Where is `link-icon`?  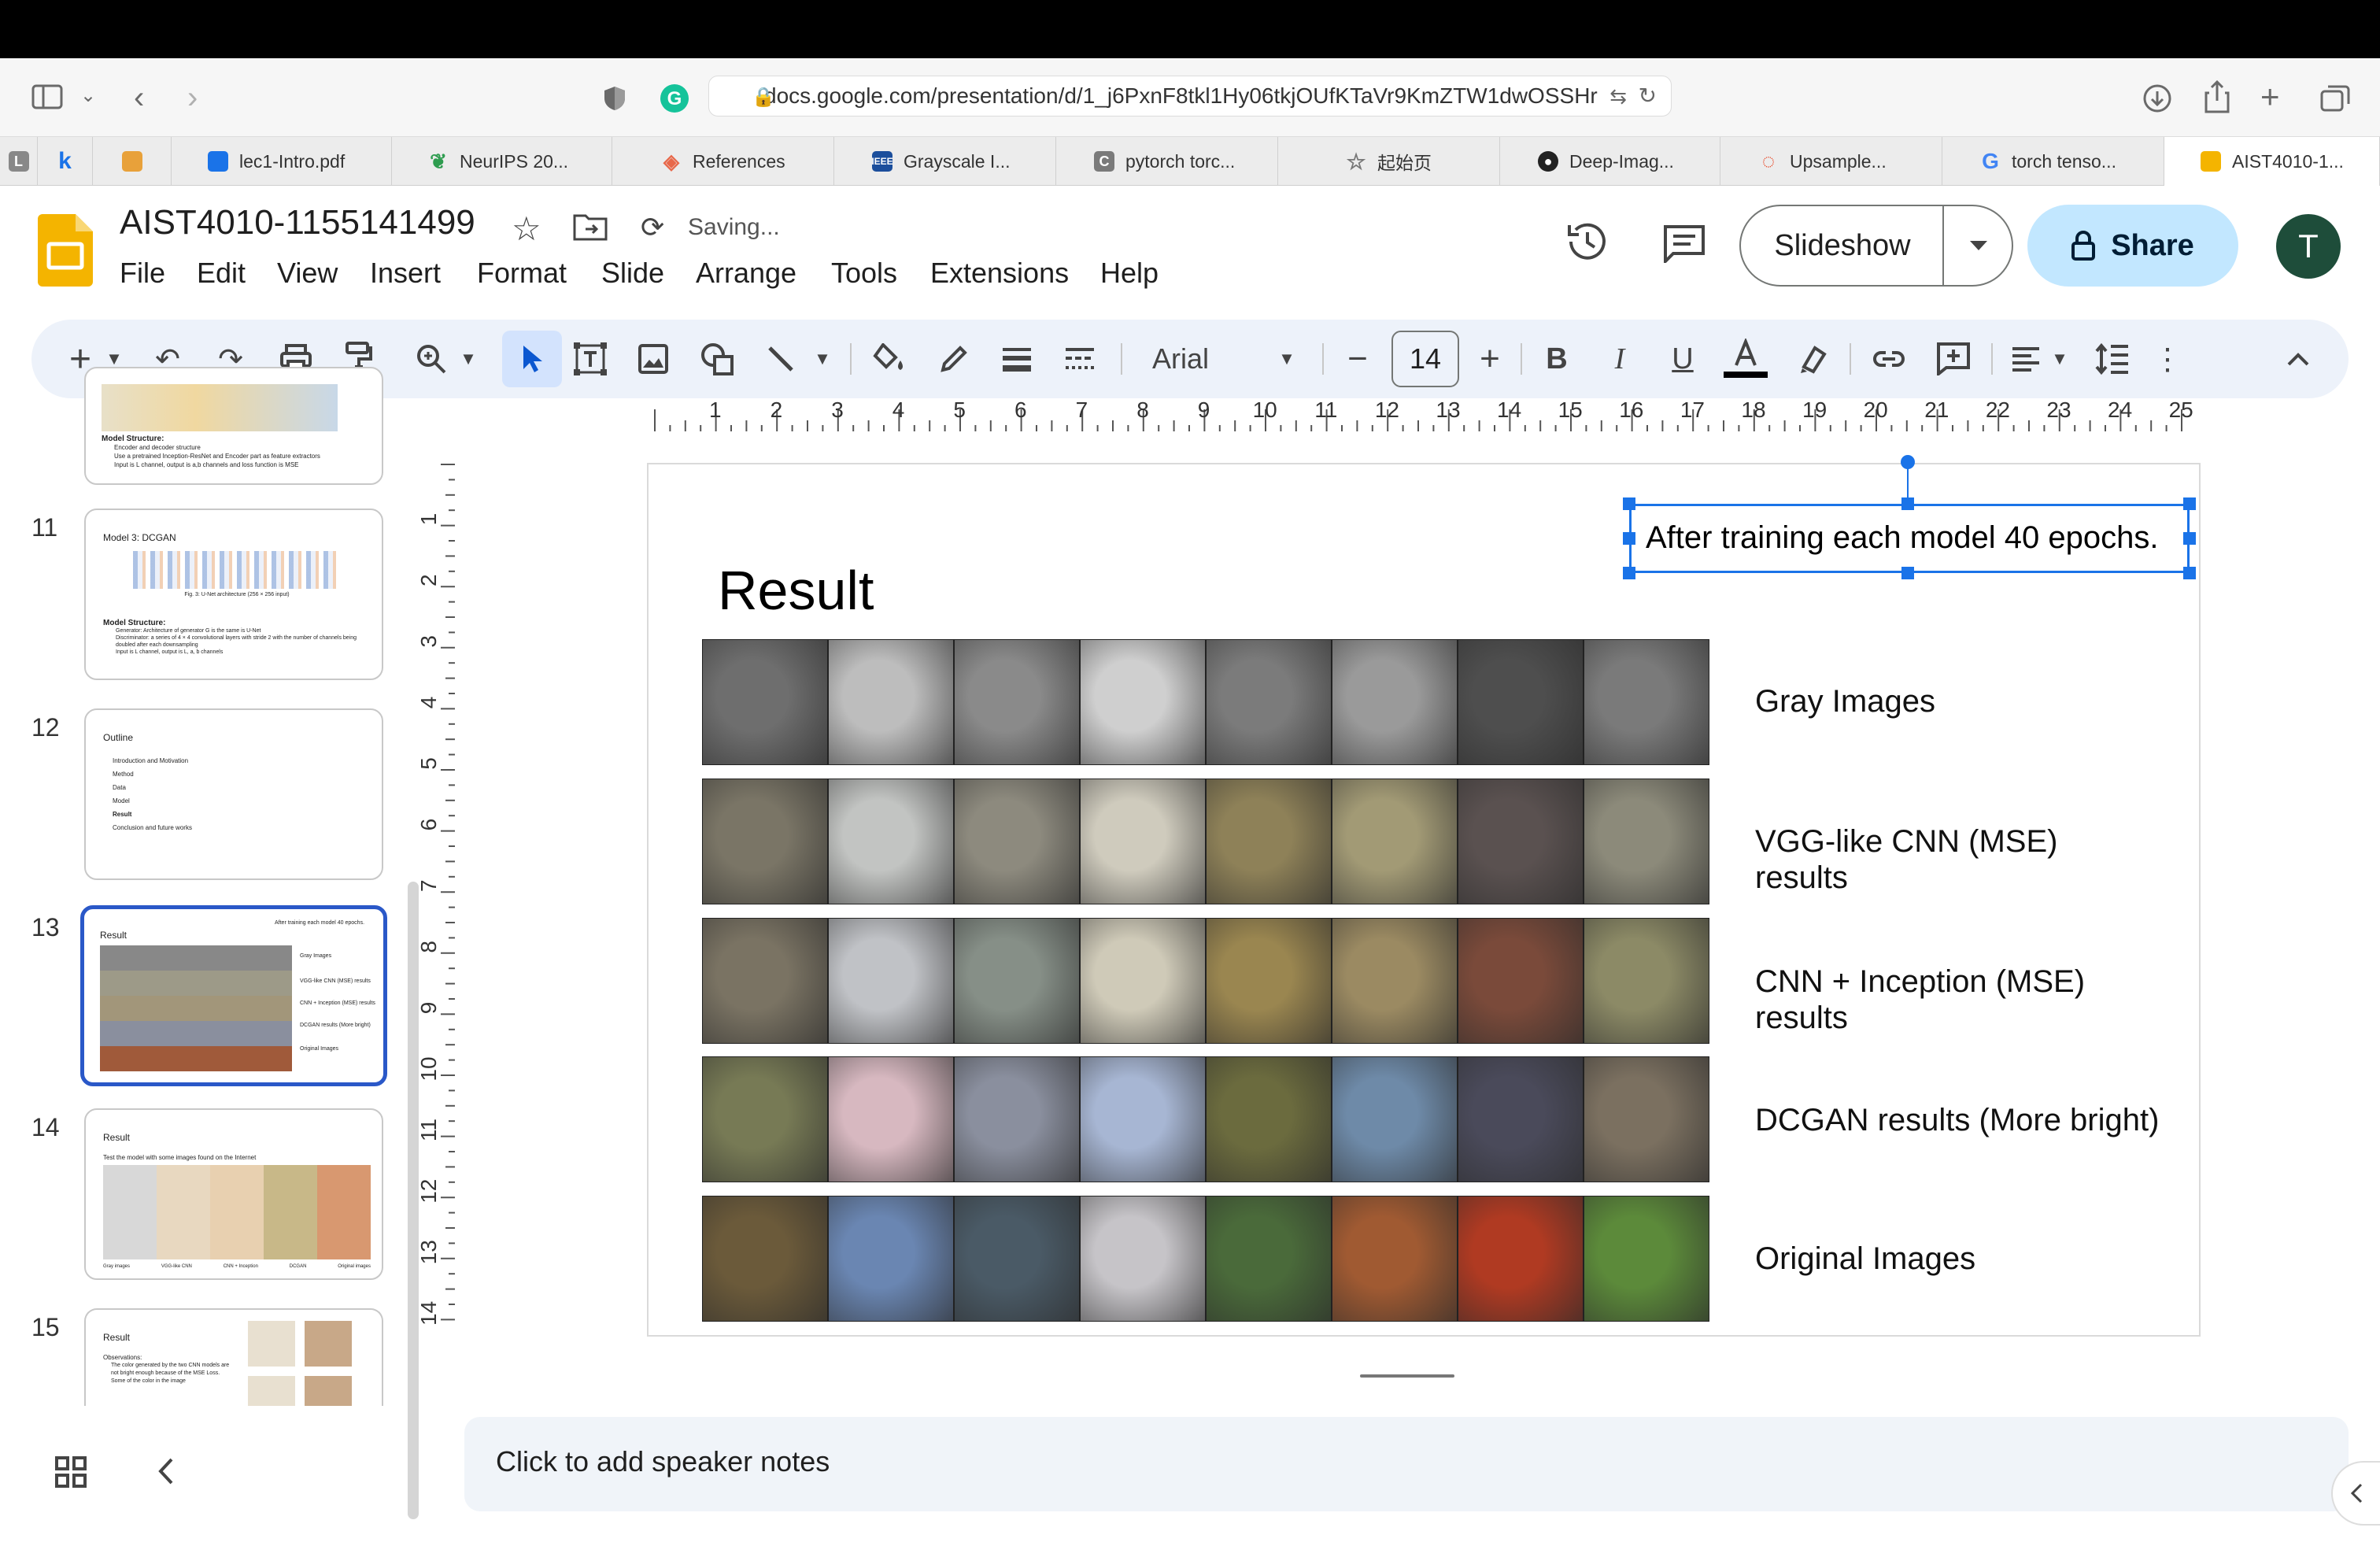 link-icon is located at coordinates (1889, 359).